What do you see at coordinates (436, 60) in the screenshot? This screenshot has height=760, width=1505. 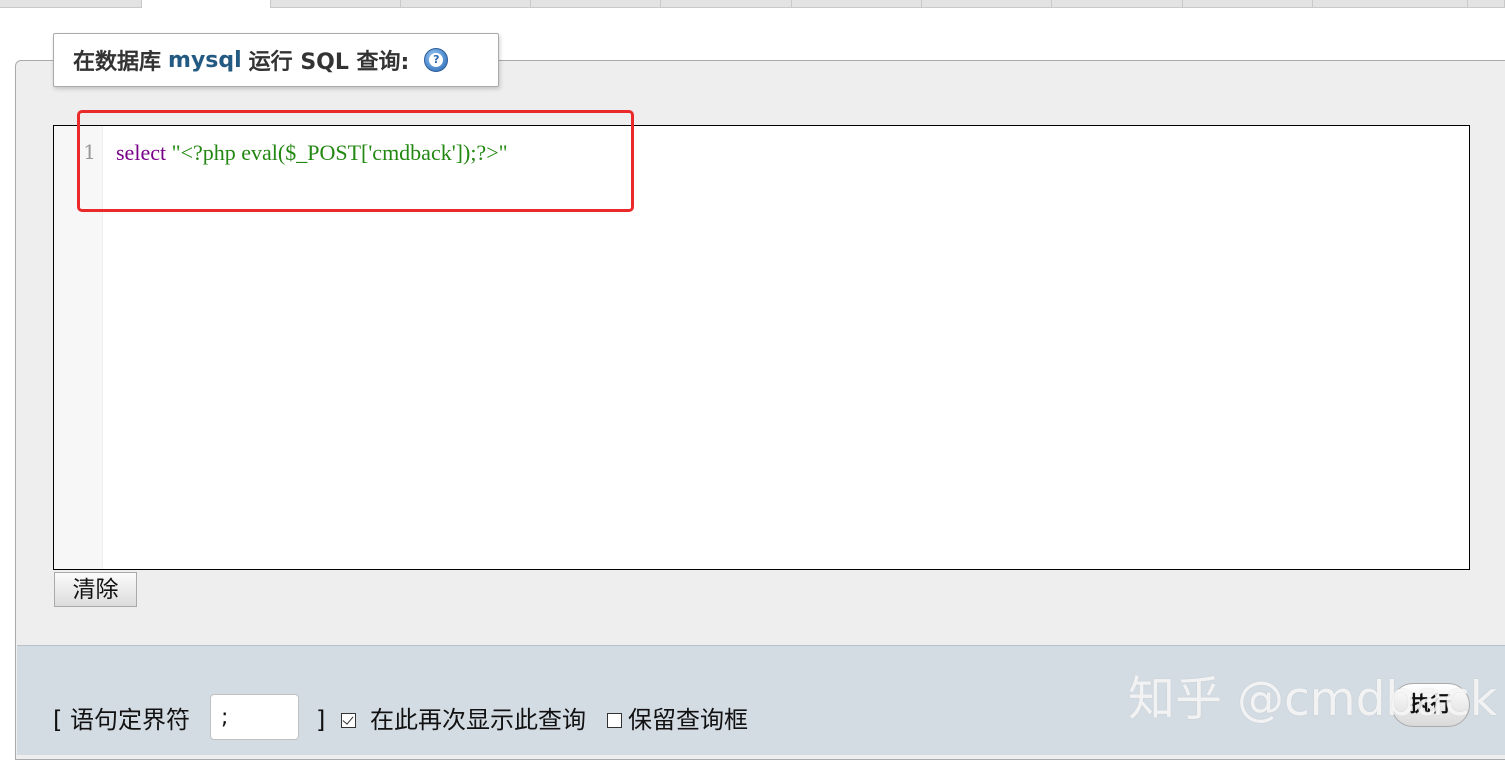 I see `help-icon: ?` at bounding box center [436, 60].